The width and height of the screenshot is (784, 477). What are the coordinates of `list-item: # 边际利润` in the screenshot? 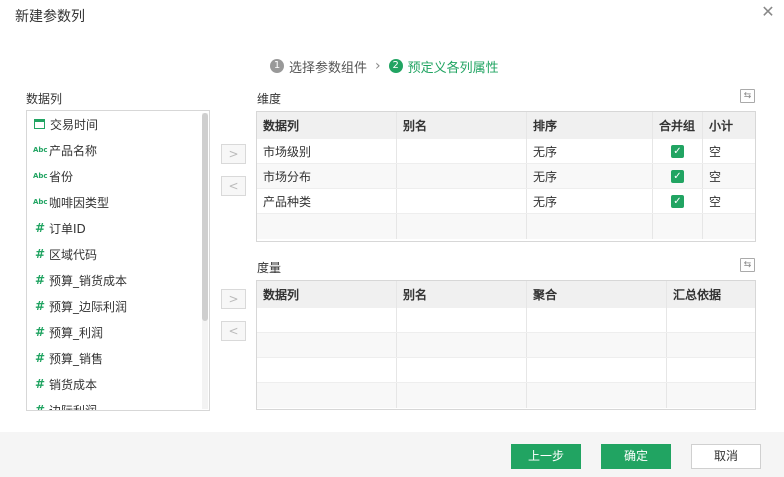 It's located at (113, 404).